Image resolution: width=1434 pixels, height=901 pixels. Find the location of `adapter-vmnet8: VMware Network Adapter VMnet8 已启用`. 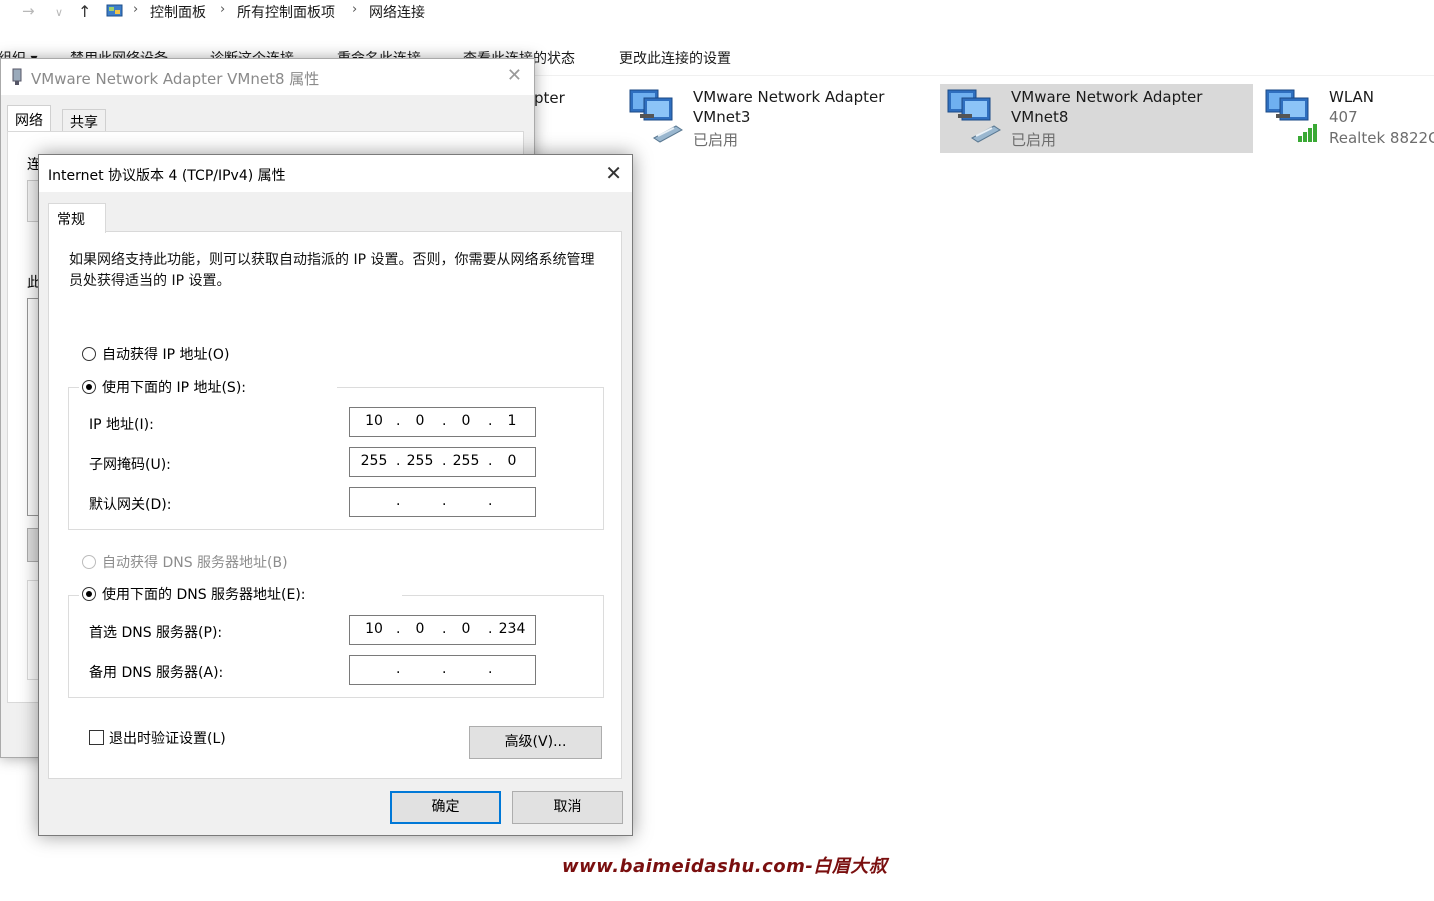

adapter-vmnet8: VMware Network Adapter VMnet8 已启用 is located at coordinates (1096, 118).